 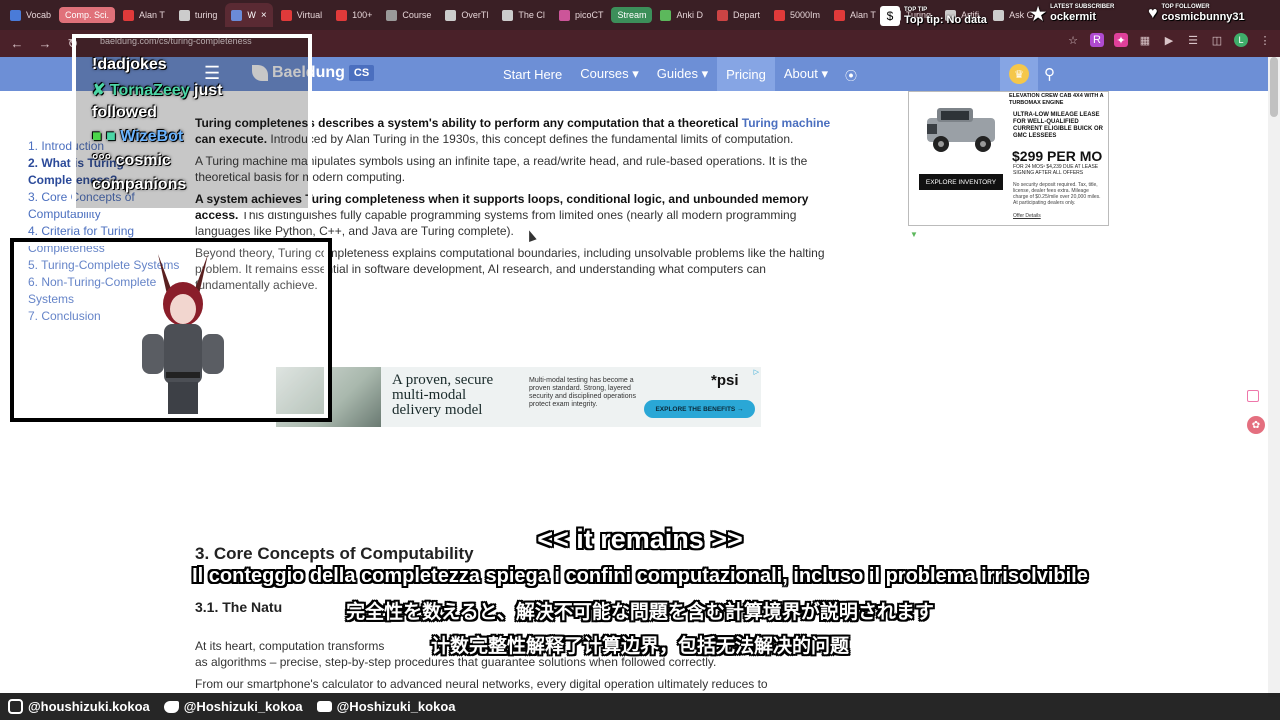 I want to click on chat-text: cosmic, so click(x=143, y=160).